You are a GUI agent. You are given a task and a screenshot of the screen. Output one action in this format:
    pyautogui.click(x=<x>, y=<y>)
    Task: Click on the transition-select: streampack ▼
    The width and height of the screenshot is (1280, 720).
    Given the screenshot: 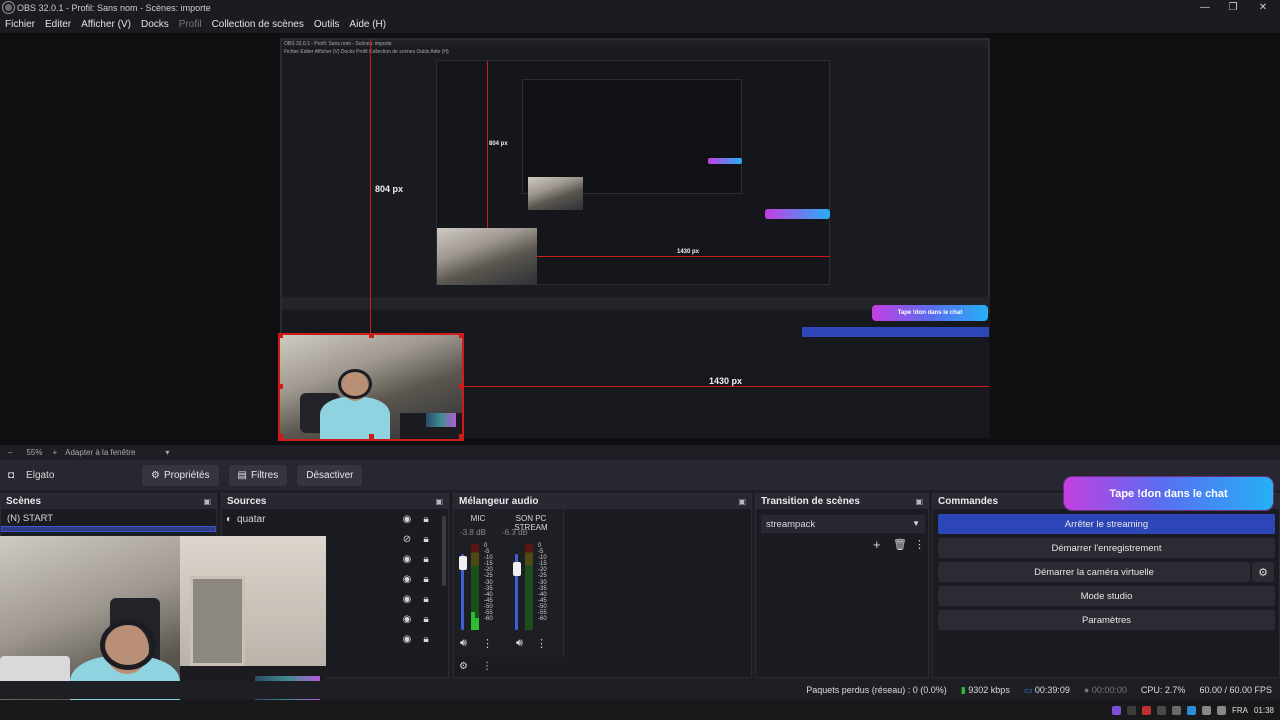 What is the action you would take?
    pyautogui.click(x=843, y=524)
    